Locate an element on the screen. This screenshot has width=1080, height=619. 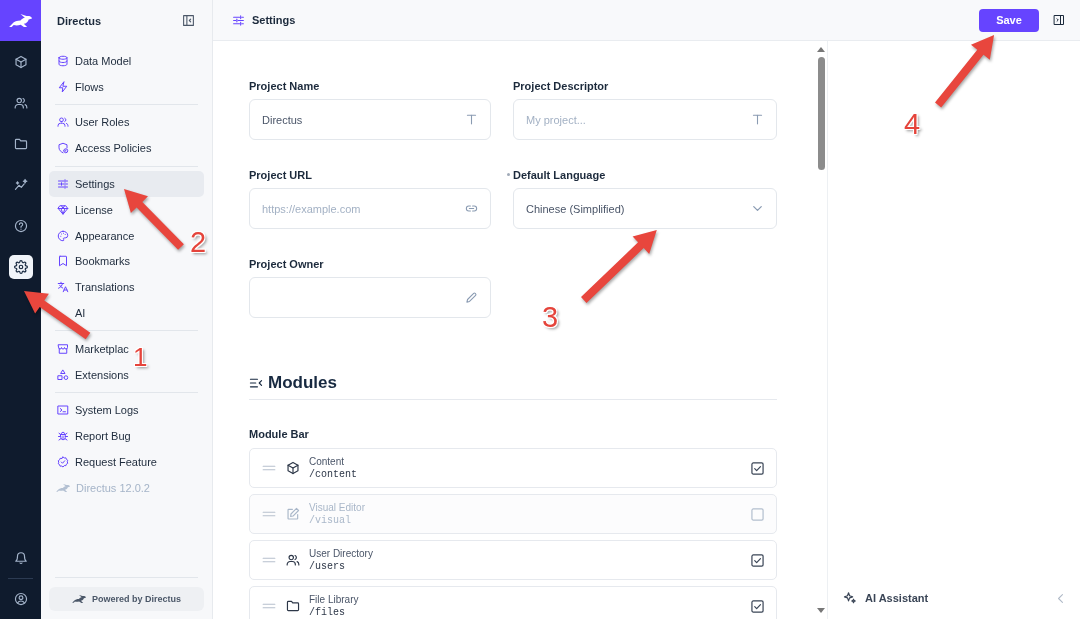
nav-item: License is located at coordinates (85, 209).